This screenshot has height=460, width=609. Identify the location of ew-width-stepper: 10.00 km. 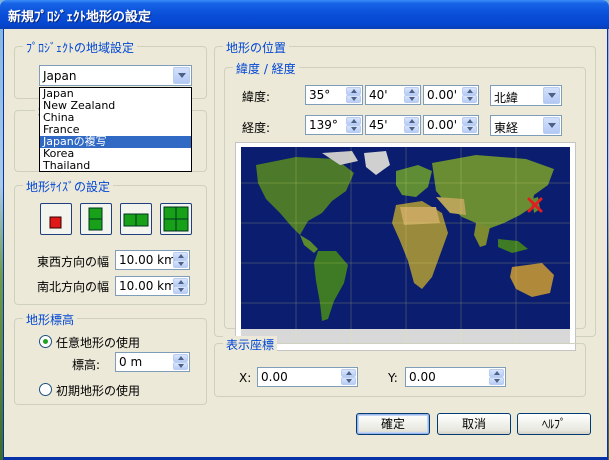
(152, 260).